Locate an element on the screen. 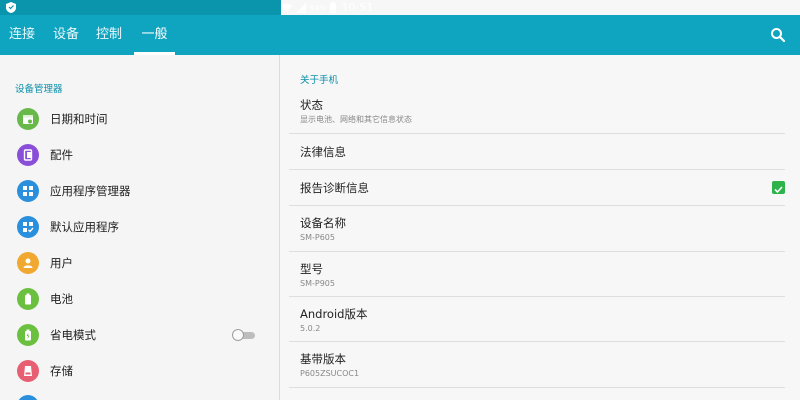 The image size is (800, 400). status-bar: 64% 10:51 is located at coordinates (400, 7).